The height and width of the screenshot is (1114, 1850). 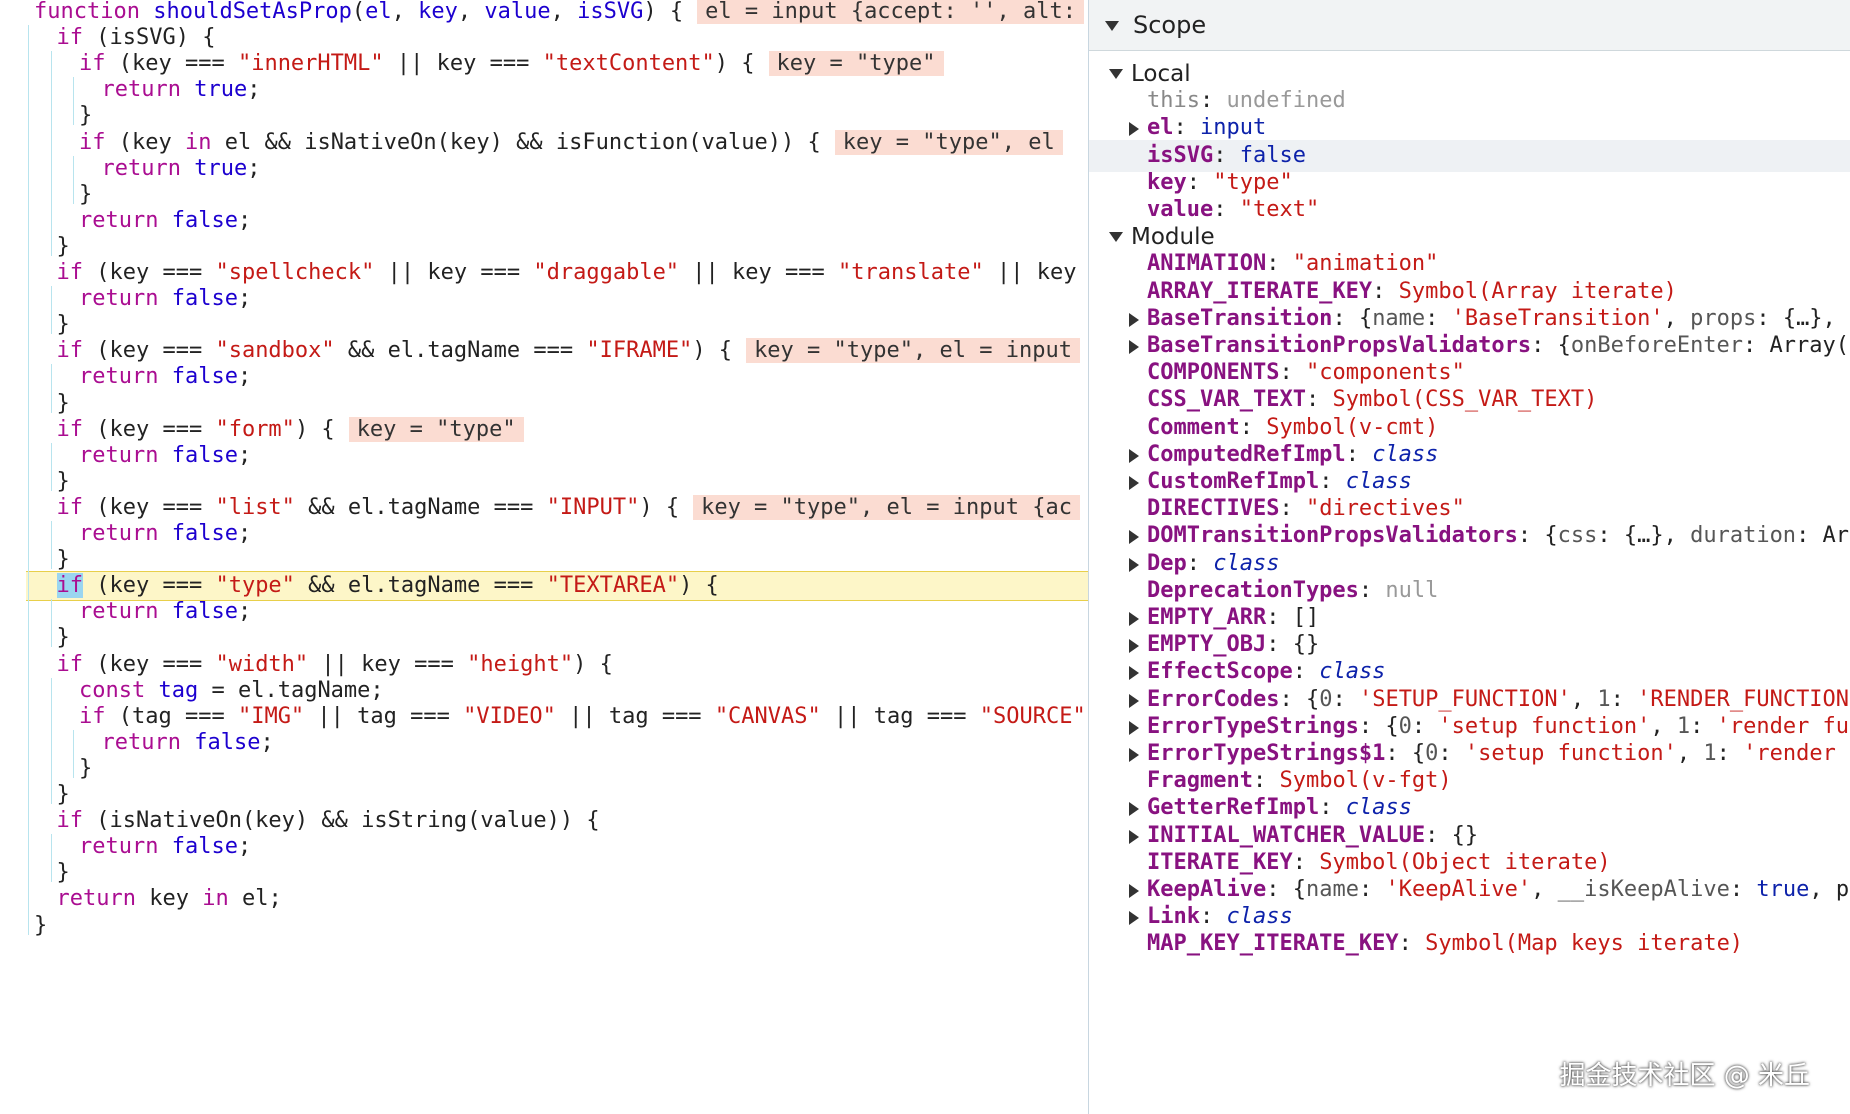 I want to click on variable-value: Symbol(v-cmt), so click(x=1352, y=427).